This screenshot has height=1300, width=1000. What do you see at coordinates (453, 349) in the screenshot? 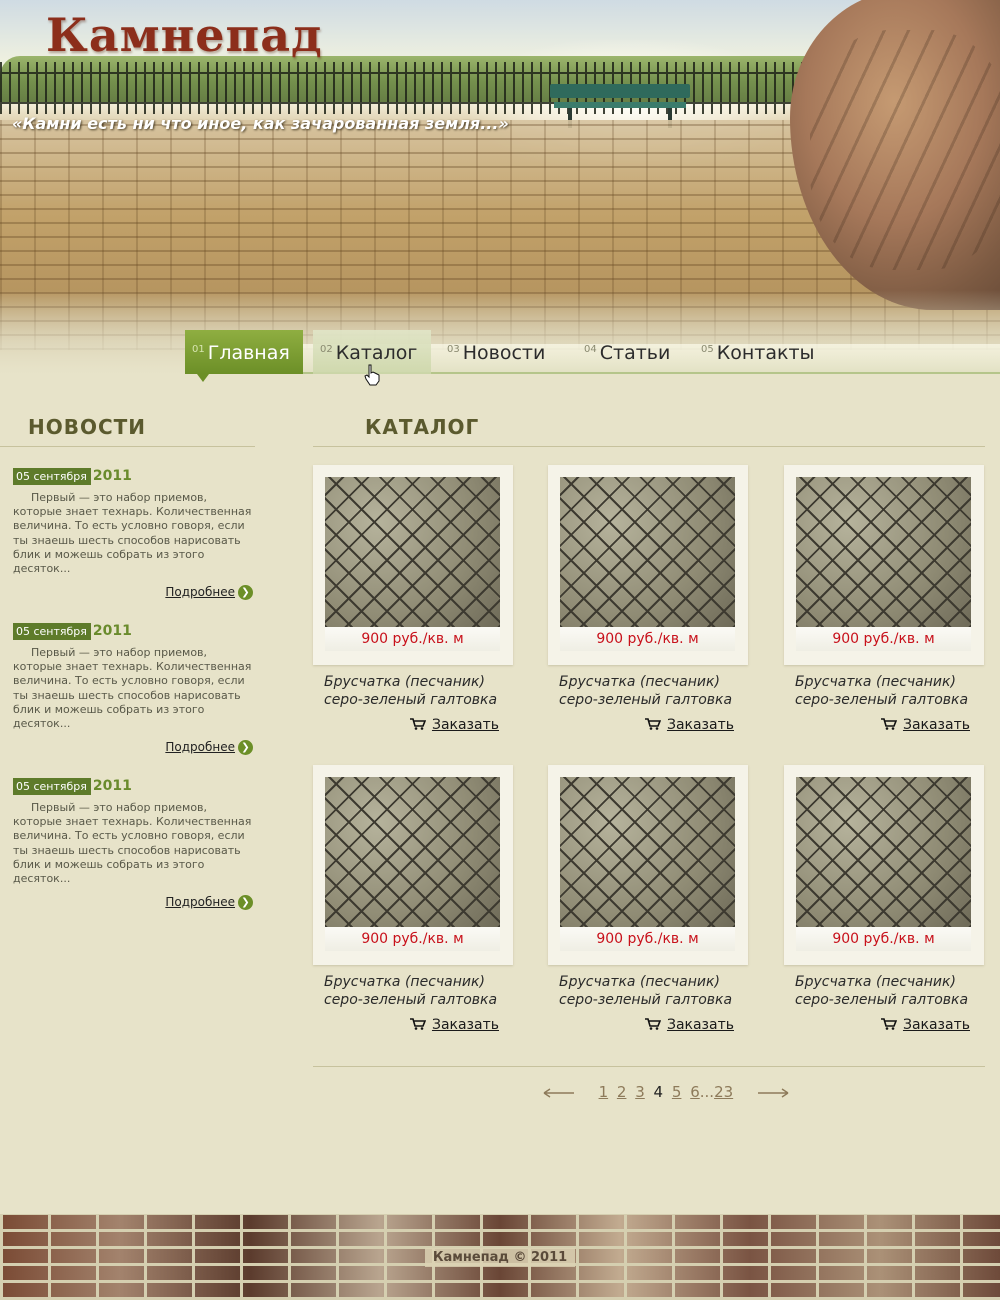
I see `nav-item-number: 03` at bounding box center [453, 349].